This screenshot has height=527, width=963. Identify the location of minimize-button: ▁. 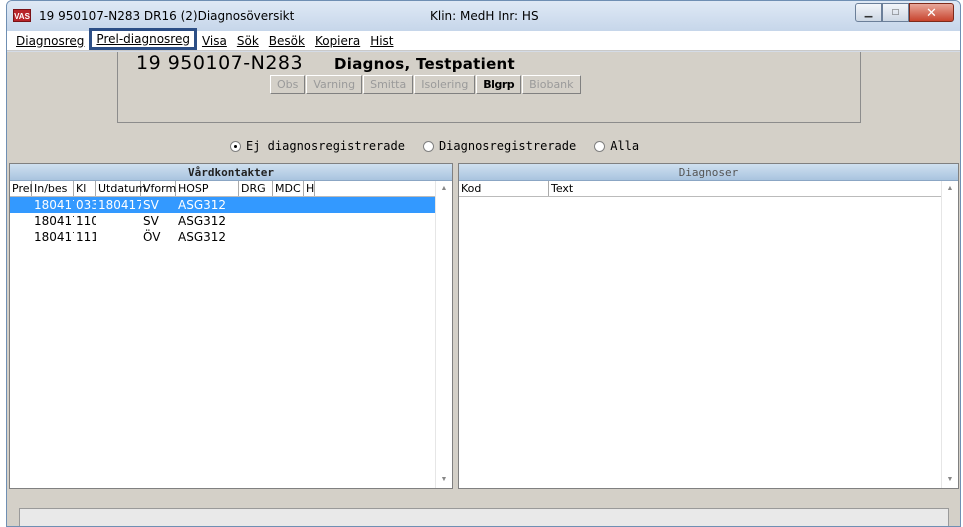
(868, 12).